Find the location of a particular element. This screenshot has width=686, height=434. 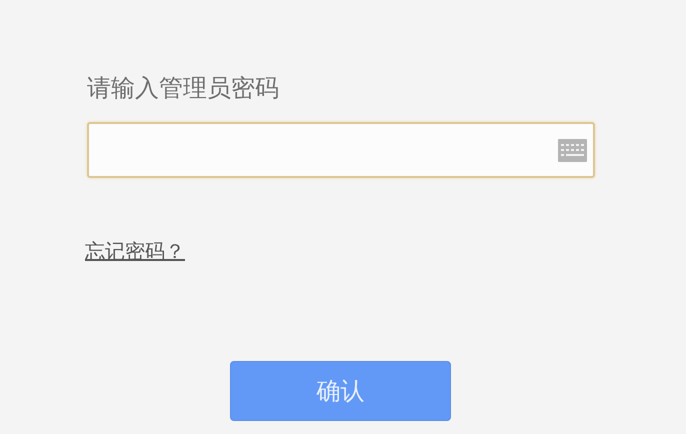

password-field is located at coordinates (341, 150).